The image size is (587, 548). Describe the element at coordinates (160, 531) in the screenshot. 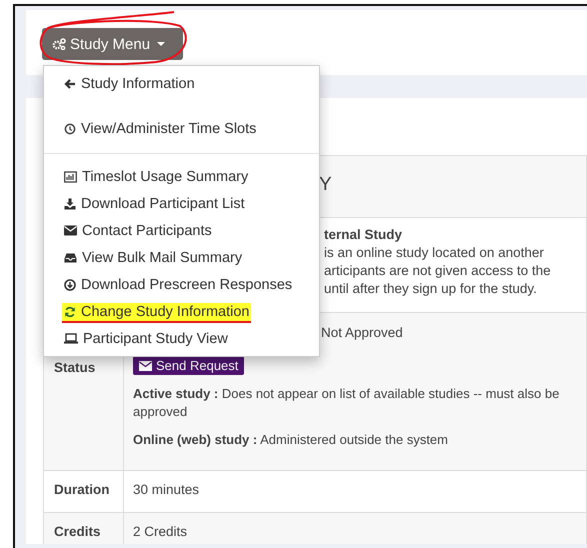

I see `row-value: 2 Credits` at that location.